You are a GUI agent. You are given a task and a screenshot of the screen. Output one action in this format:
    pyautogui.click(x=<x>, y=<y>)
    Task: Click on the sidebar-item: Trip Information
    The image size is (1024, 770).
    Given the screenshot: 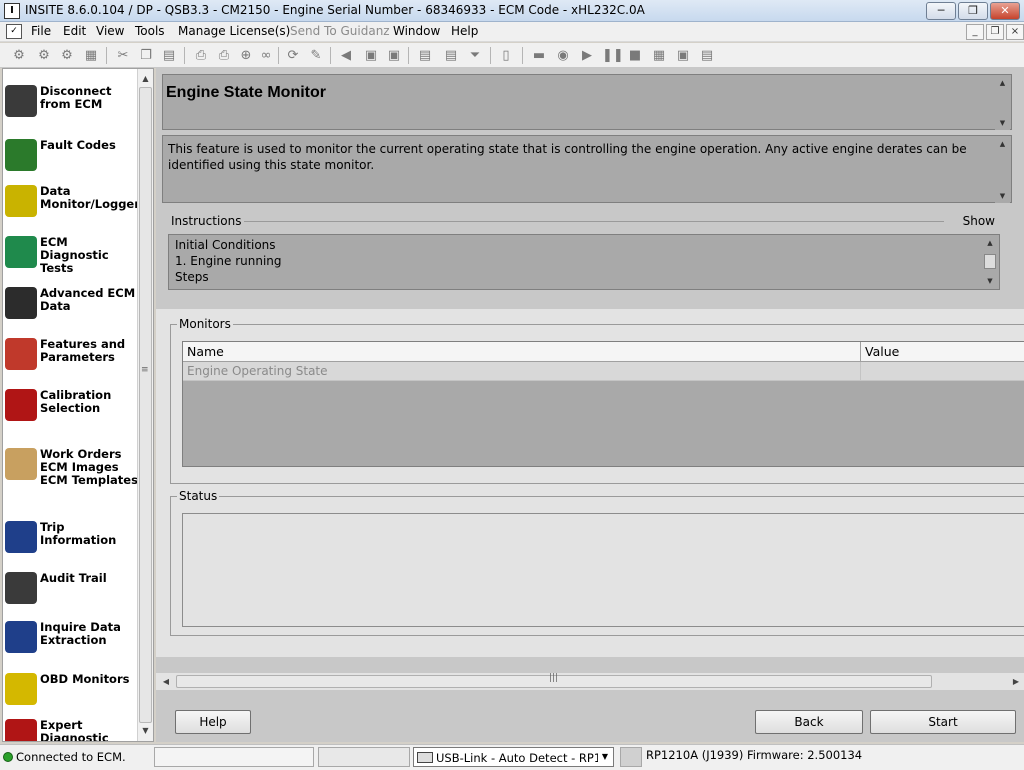 What is the action you would take?
    pyautogui.click(x=71, y=544)
    